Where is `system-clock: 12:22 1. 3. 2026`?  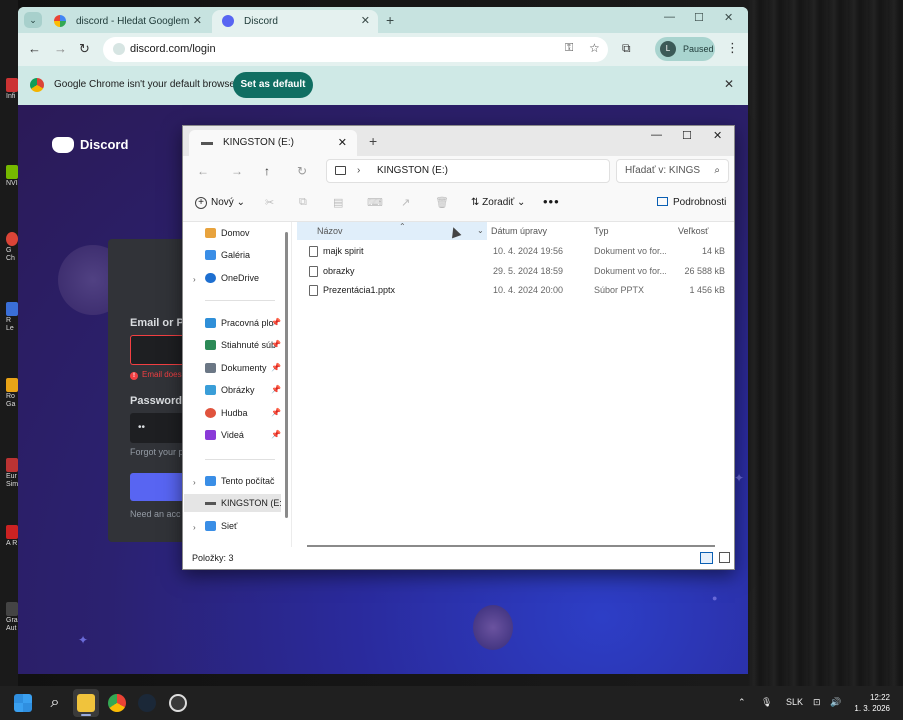
system-clock: 12:22 1. 3. 2026 is located at coordinates (872, 703).